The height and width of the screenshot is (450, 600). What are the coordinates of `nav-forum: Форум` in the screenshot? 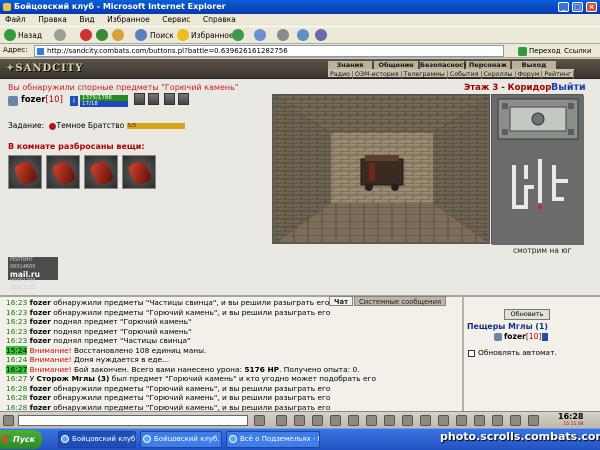 It's located at (529, 75).